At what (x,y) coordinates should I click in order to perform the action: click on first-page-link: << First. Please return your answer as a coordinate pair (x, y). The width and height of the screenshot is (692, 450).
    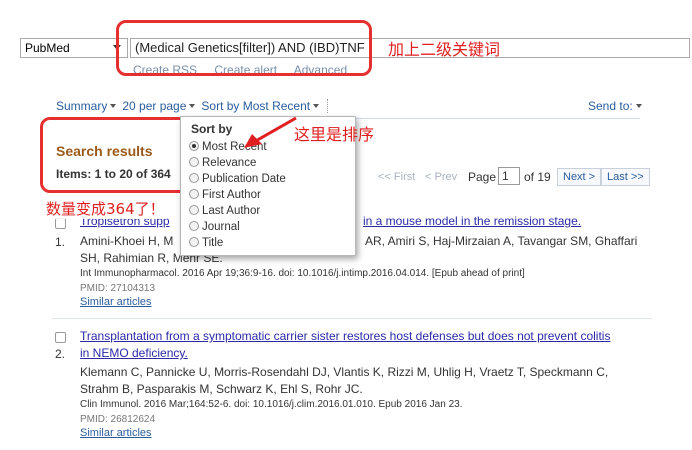
    Looking at the image, I should click on (396, 177).